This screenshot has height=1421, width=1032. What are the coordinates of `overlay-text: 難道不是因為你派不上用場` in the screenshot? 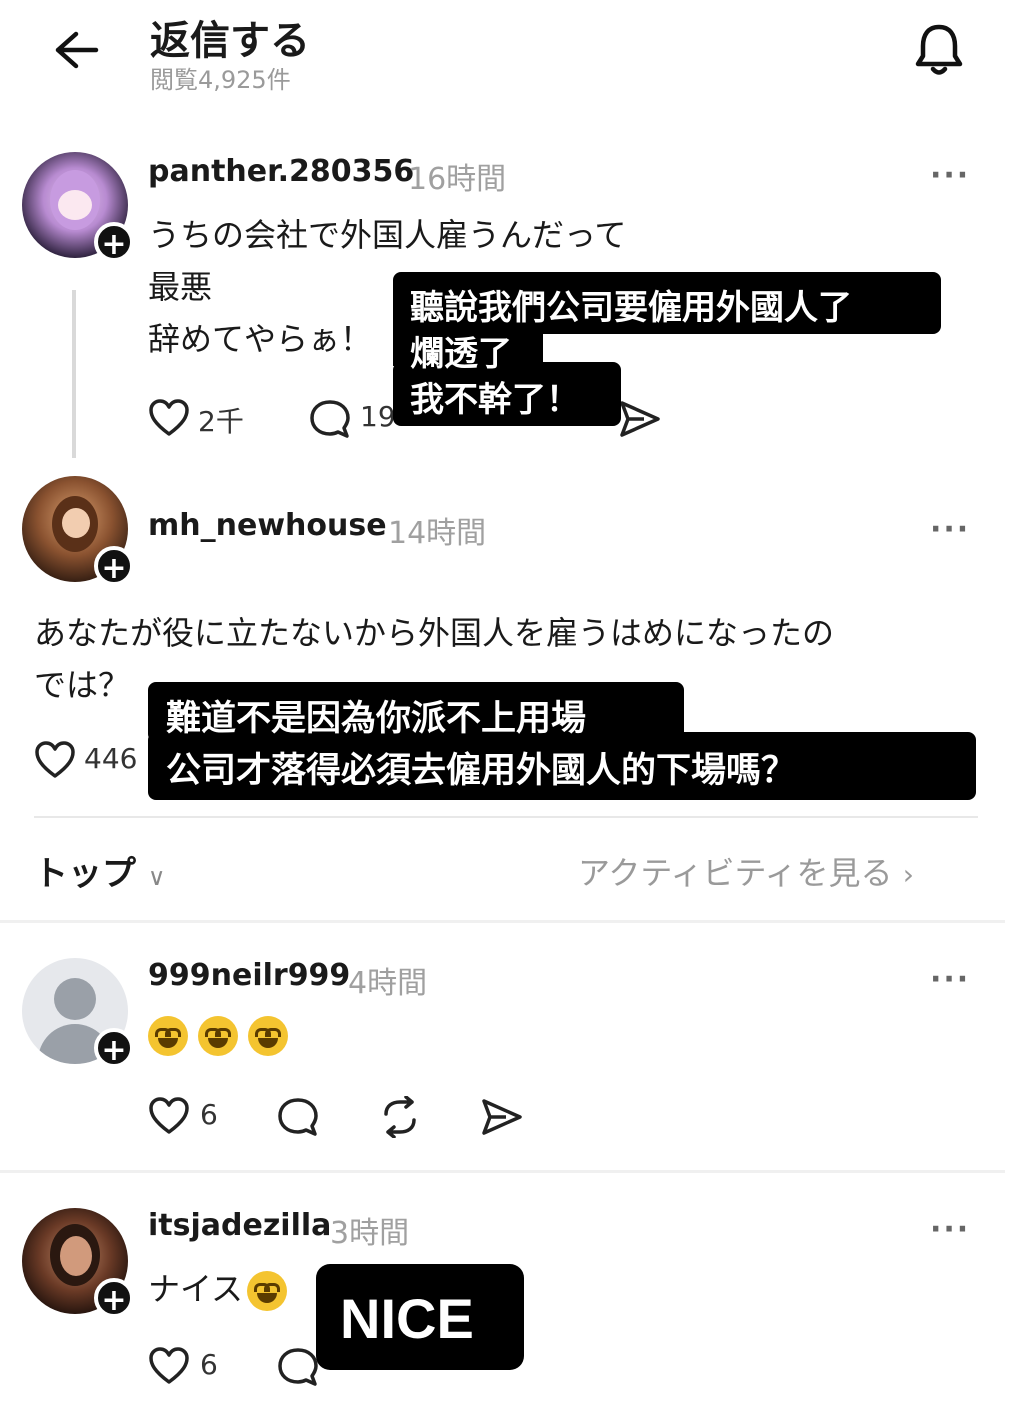 It's located at (376, 719).